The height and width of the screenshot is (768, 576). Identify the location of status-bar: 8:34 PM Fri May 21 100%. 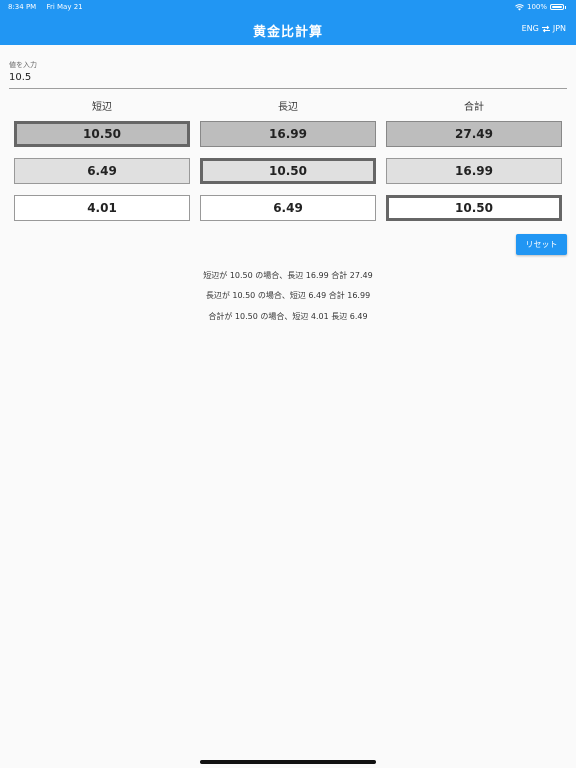
(288, 7).